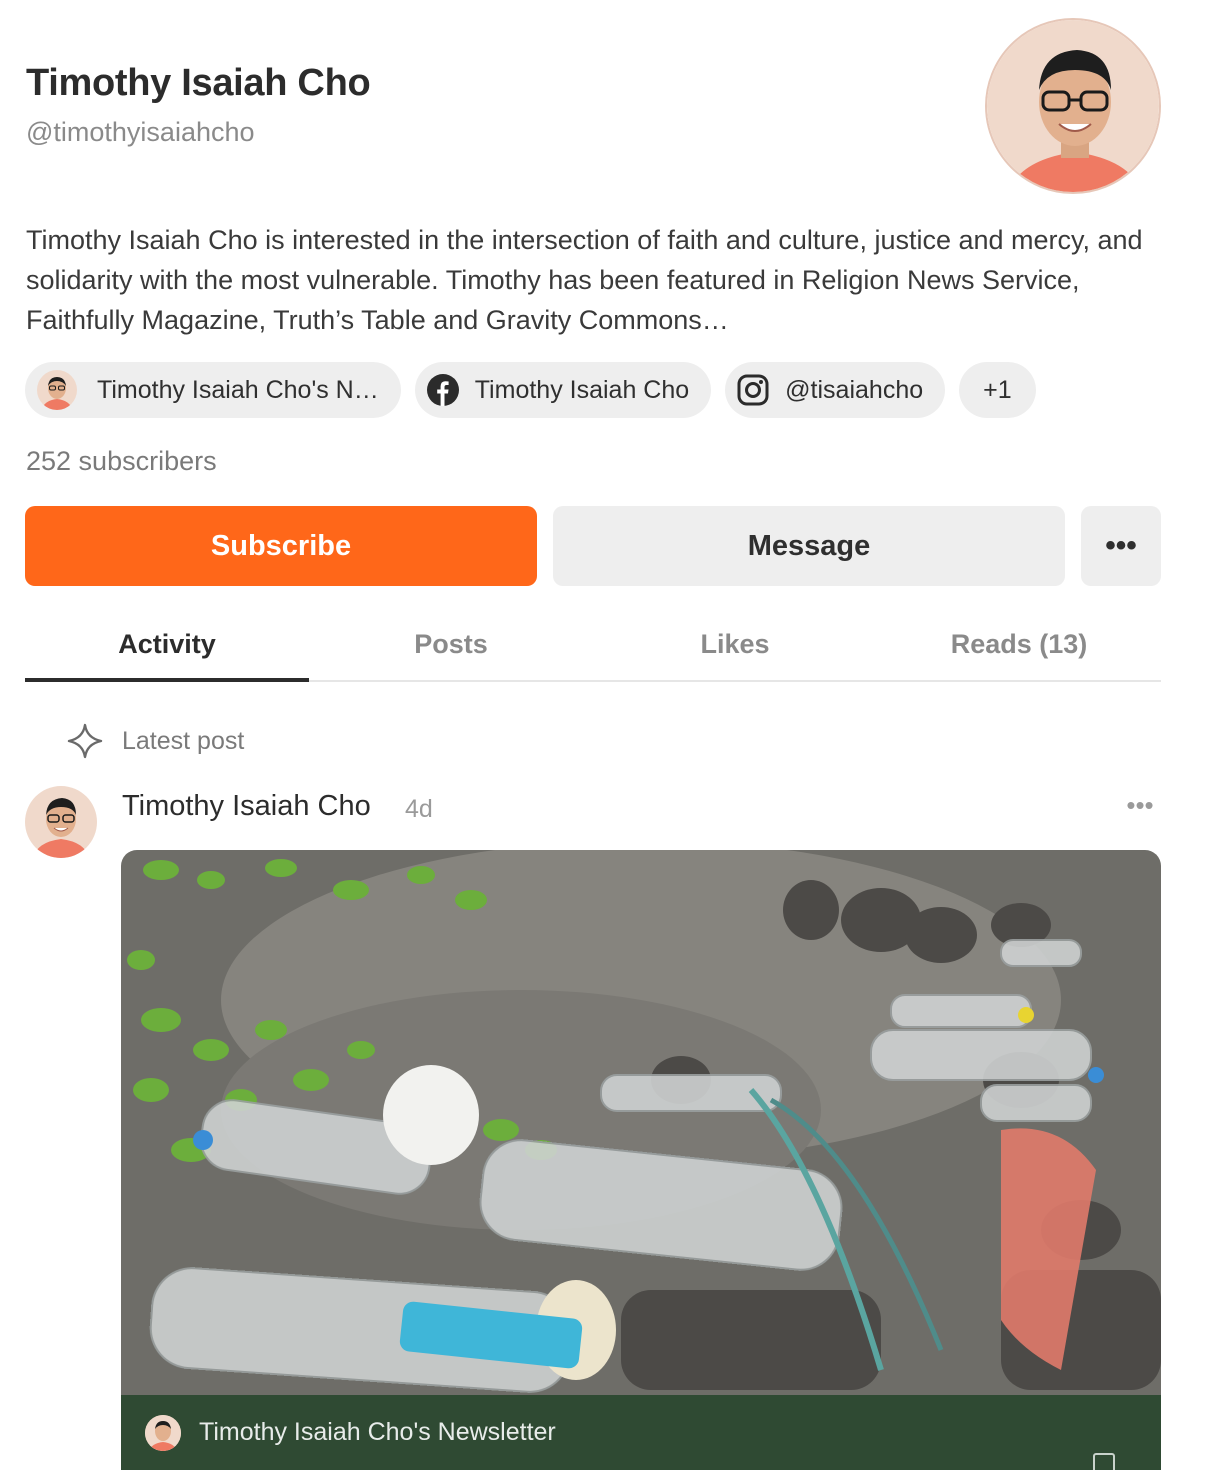 Image resolution: width=1212 pixels, height=1470 pixels. What do you see at coordinates (85, 741) in the screenshot?
I see `sparkle-icon` at bounding box center [85, 741].